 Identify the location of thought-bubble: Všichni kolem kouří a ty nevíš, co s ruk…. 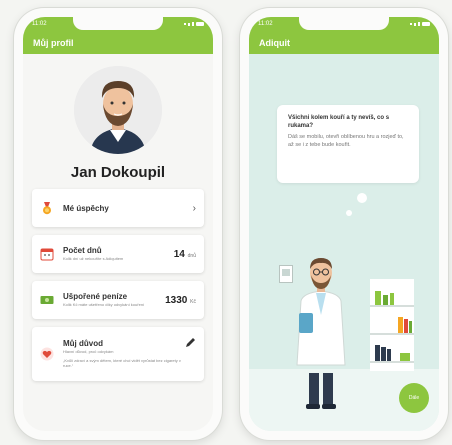
(348, 144).